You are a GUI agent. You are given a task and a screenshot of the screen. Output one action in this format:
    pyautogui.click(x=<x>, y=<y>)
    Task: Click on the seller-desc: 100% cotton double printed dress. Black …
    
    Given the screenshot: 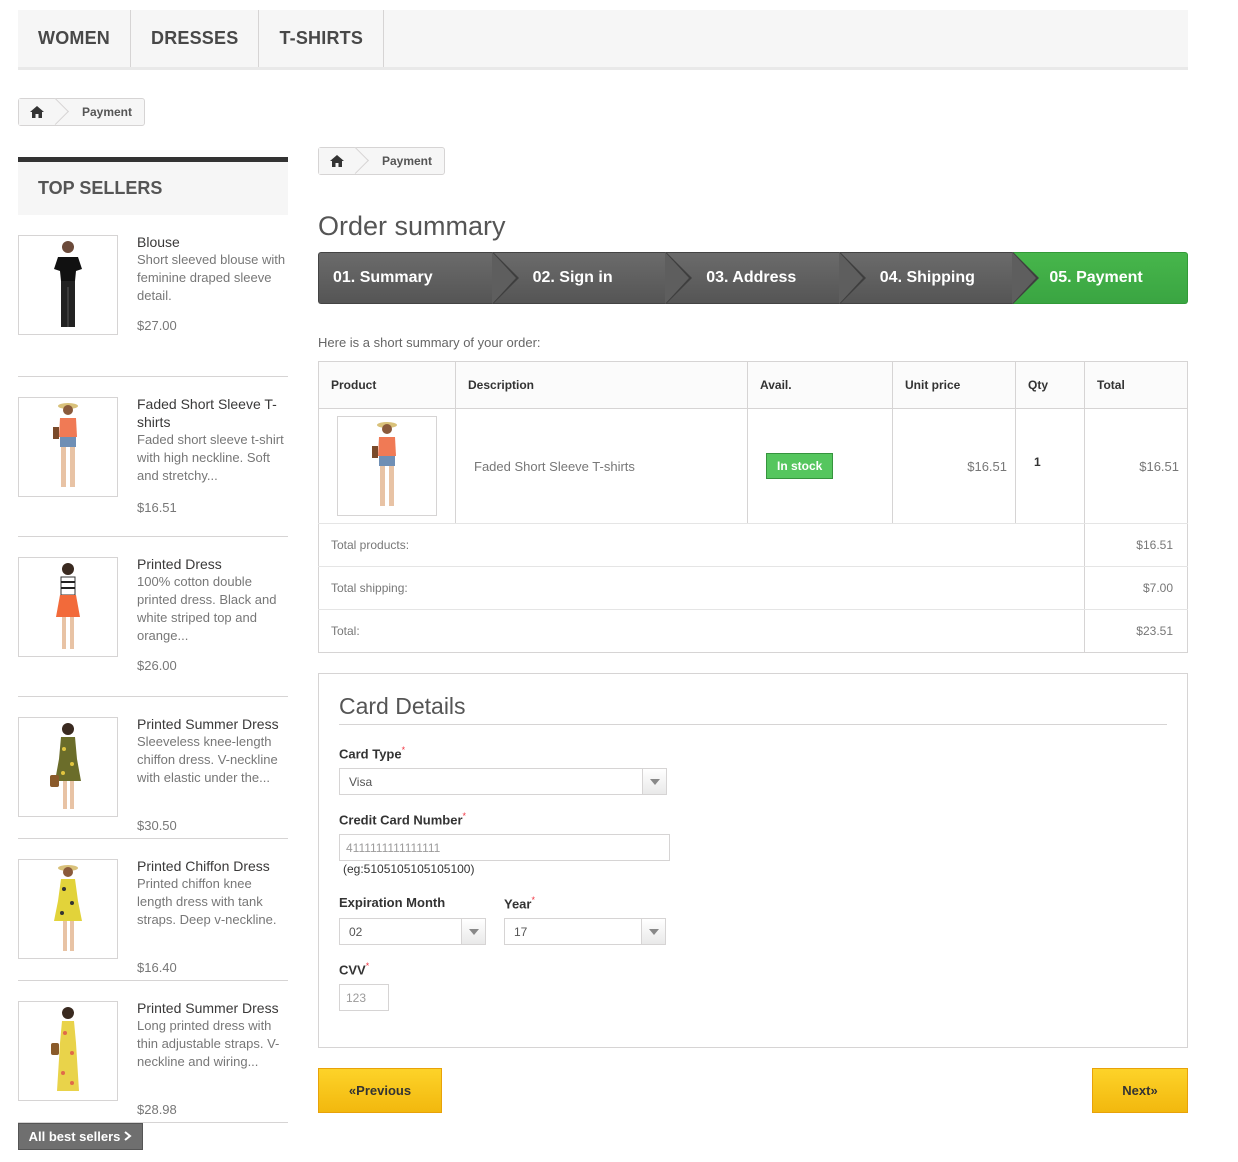 What is the action you would take?
    pyautogui.click(x=207, y=608)
    